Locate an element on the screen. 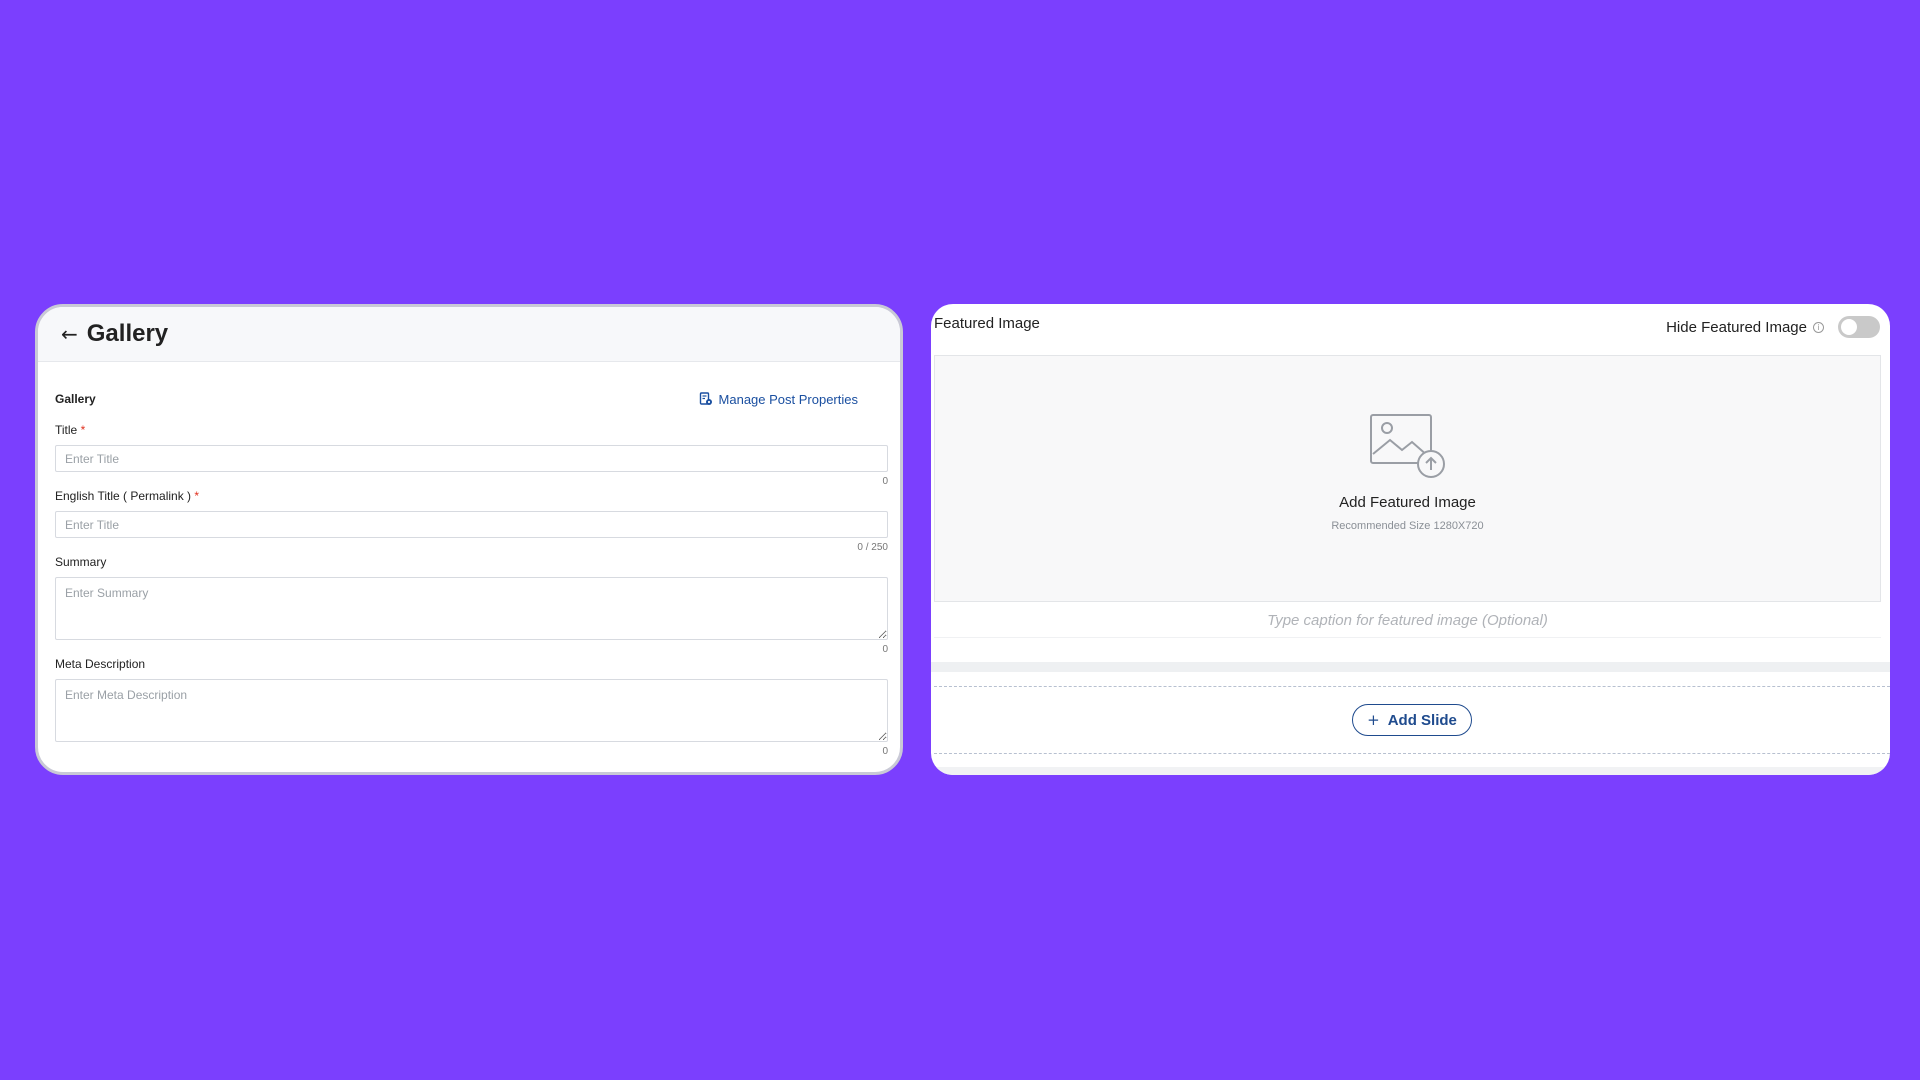 The width and height of the screenshot is (1920, 1080). manage-post-properties-link: Manage Post Properties is located at coordinates (778, 399).